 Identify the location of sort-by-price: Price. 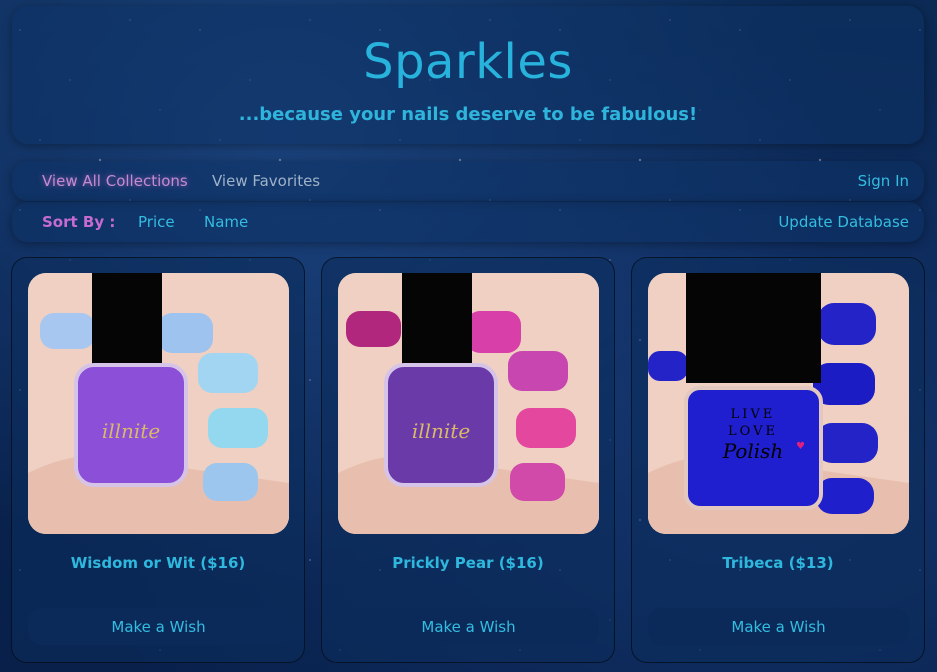
(156, 222).